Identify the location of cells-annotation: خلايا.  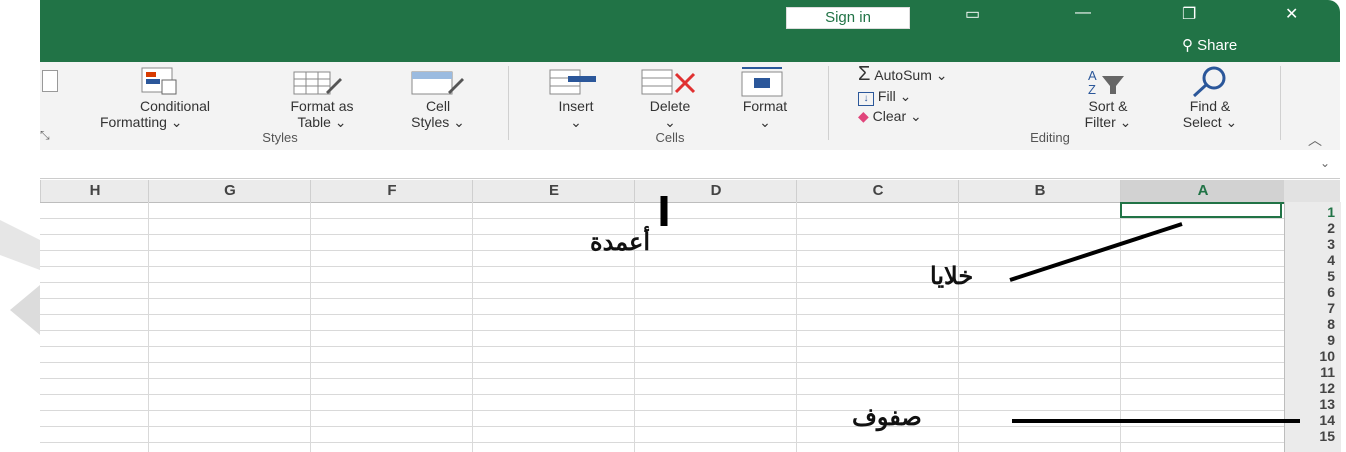
(952, 276).